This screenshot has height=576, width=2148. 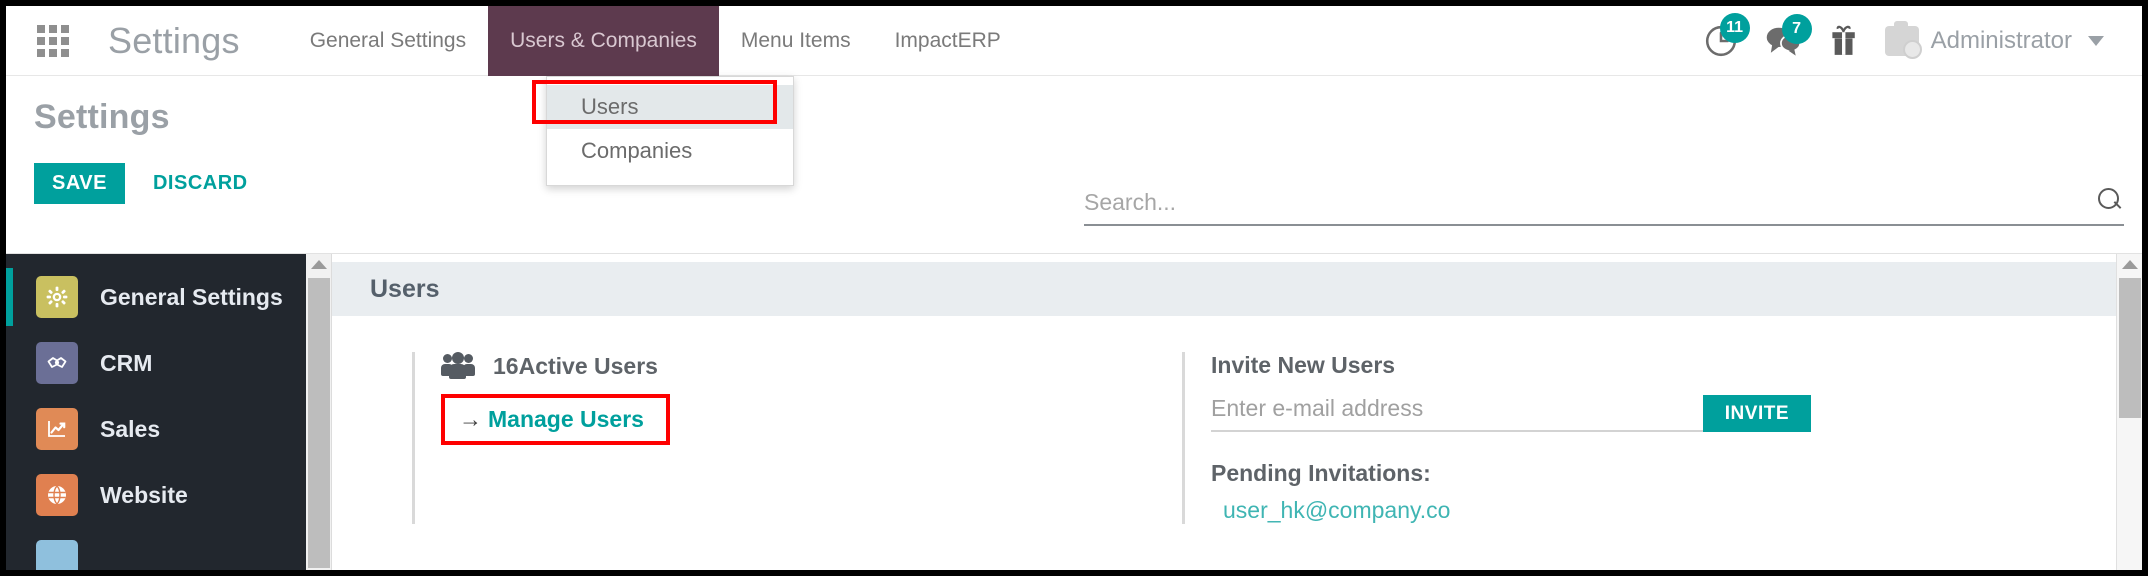 I want to click on search-icon, so click(x=2111, y=201).